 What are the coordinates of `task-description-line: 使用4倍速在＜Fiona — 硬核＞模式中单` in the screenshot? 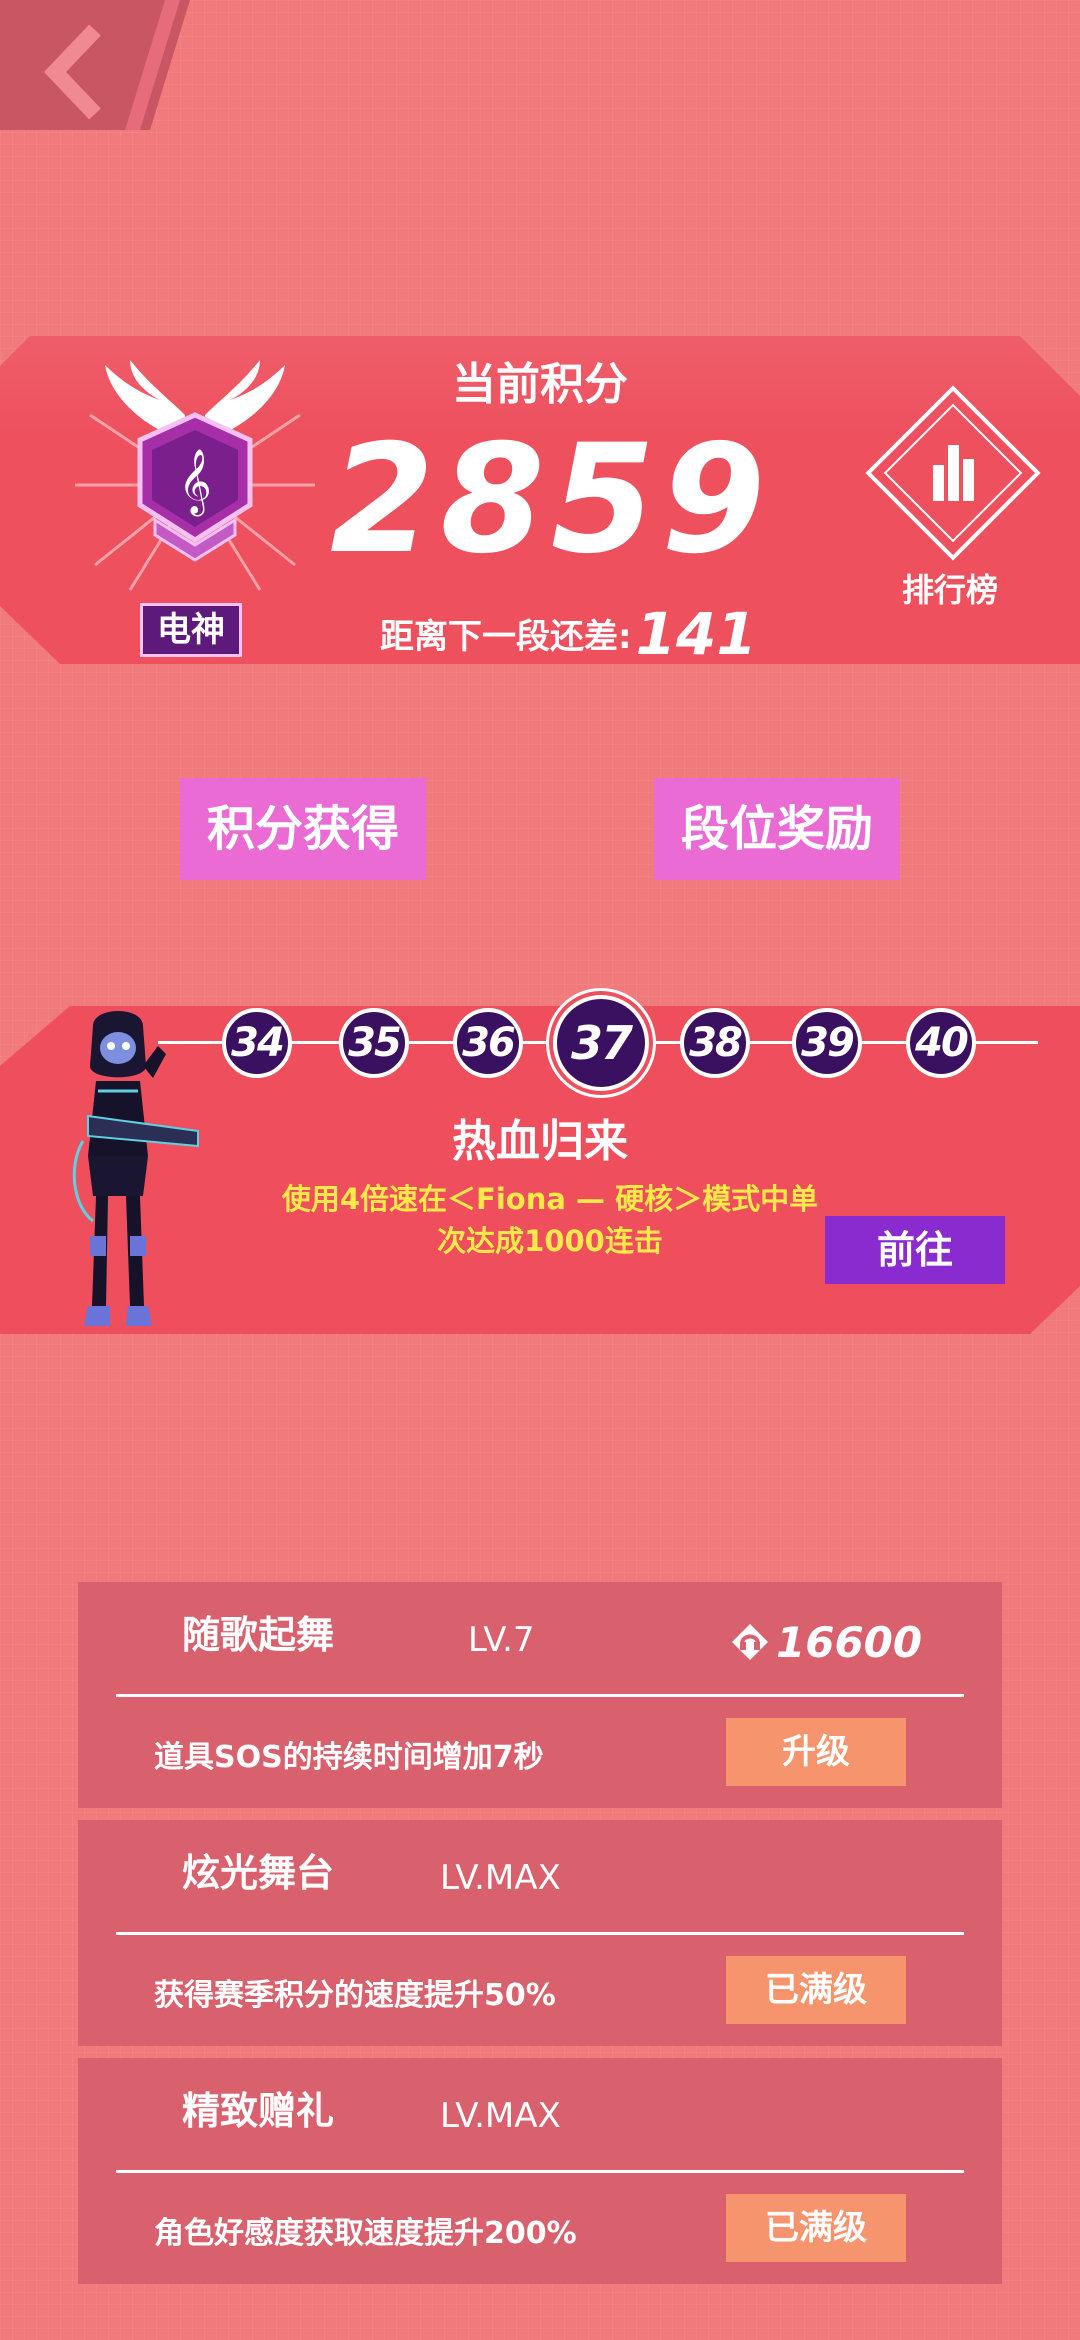 It's located at (550, 1199).